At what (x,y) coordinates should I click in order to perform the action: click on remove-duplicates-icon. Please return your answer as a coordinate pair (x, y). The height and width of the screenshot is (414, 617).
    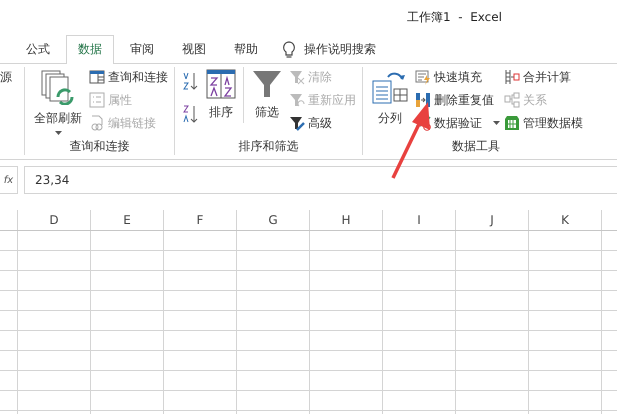
    Looking at the image, I should click on (423, 100).